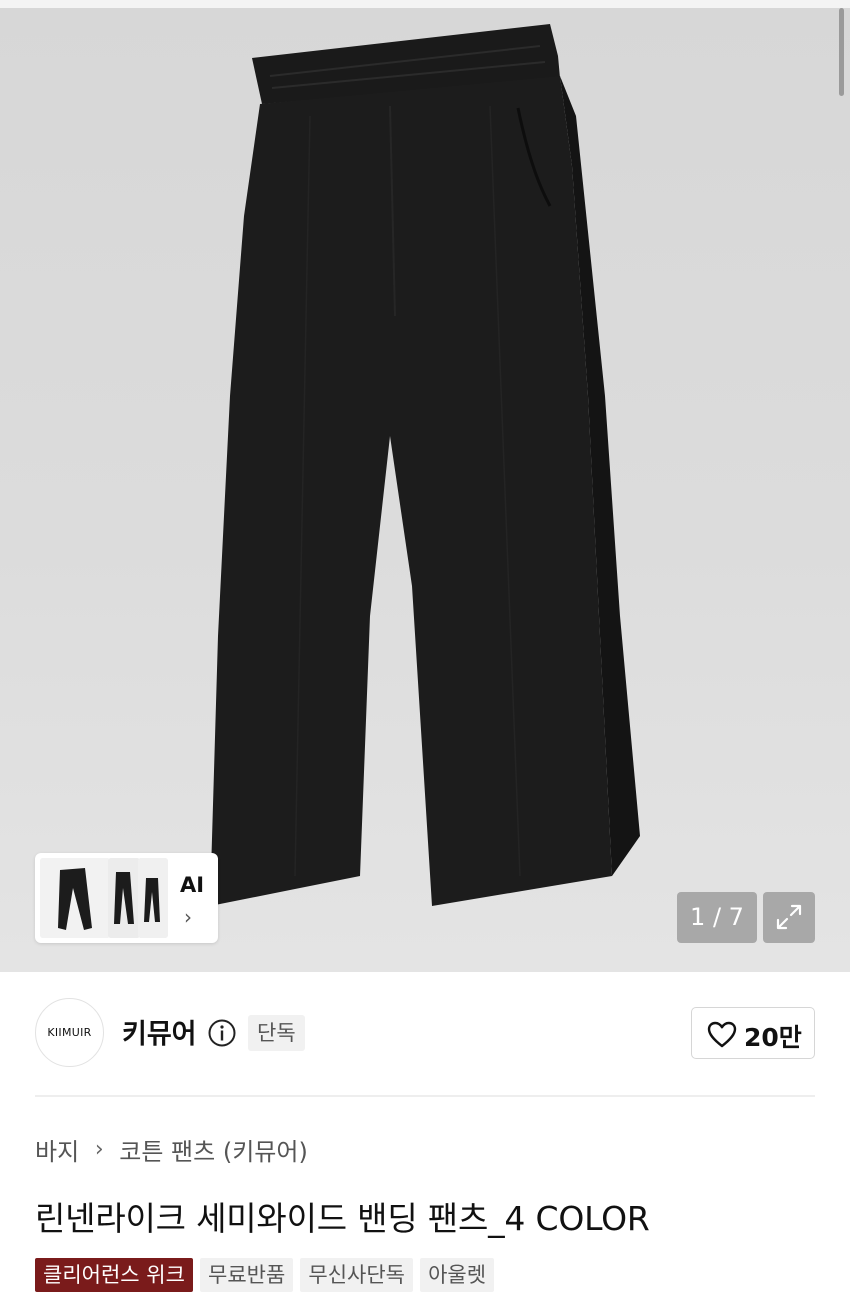 The width and height of the screenshot is (850, 1294). I want to click on like-count: 20만, so click(773, 1037).